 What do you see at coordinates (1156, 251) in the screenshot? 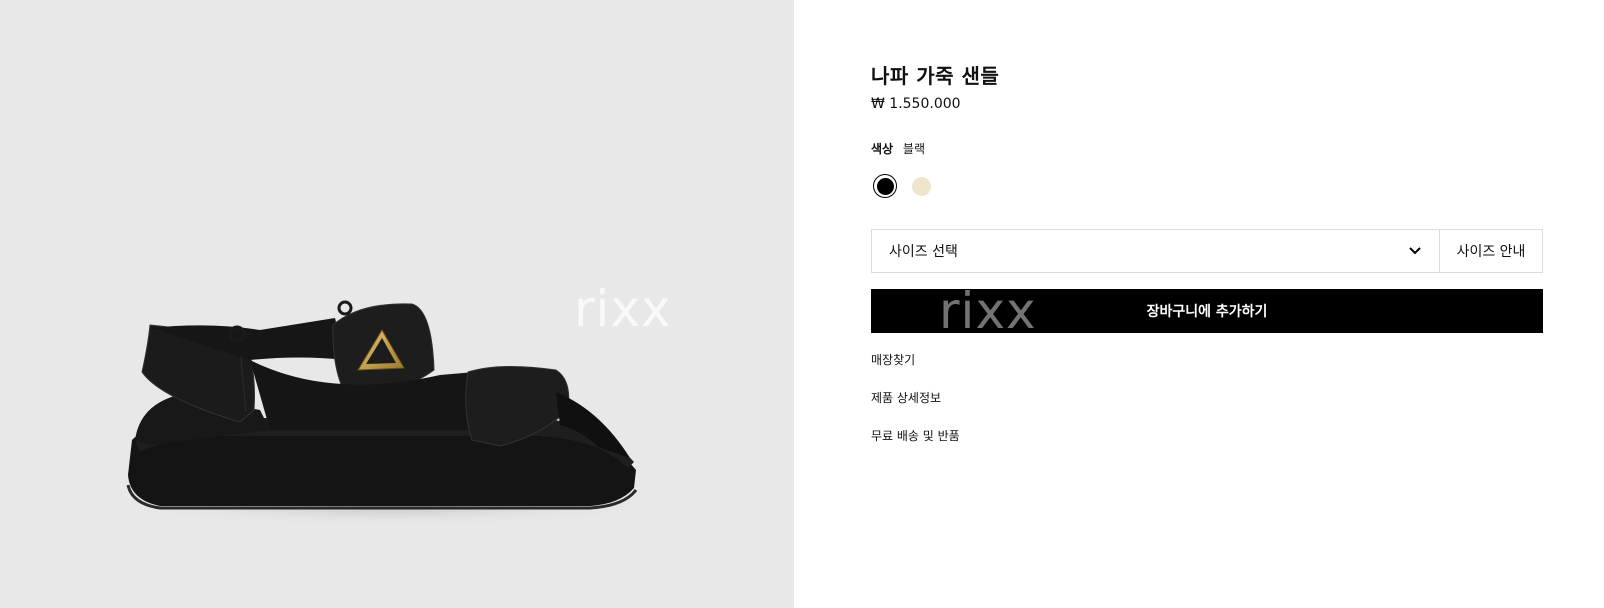
I see `size-select-dropdown: 사이즈 선택` at bounding box center [1156, 251].